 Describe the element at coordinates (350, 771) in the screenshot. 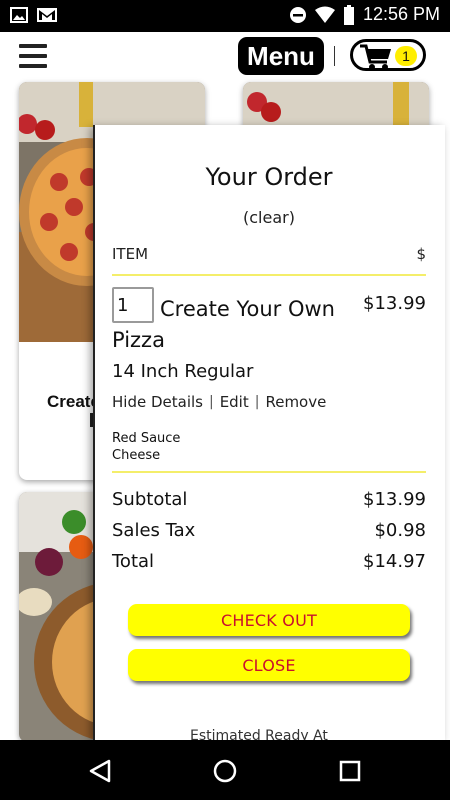

I see `recents-icon` at that location.